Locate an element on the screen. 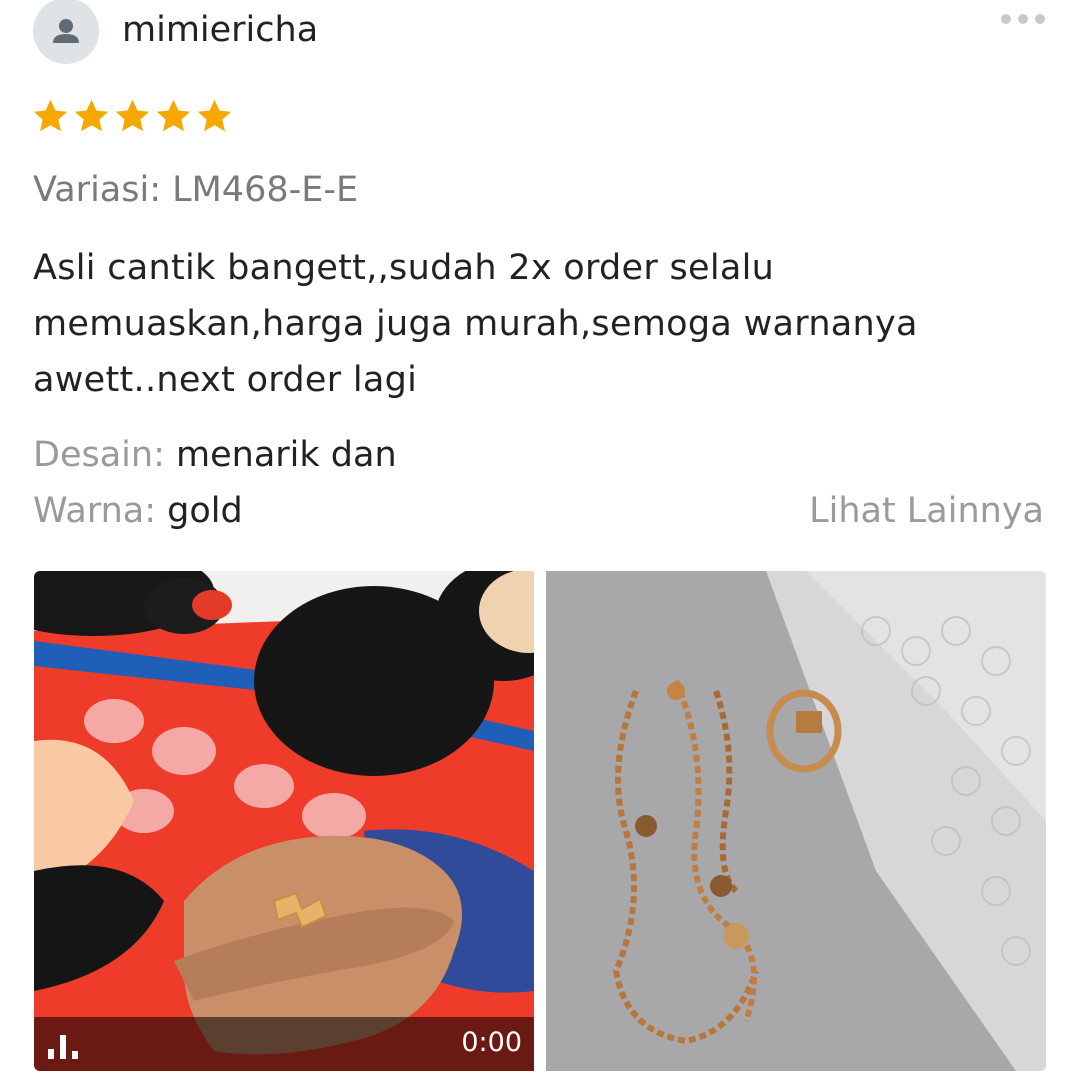  video-controls-bar: 0:00 is located at coordinates (284, 1044).